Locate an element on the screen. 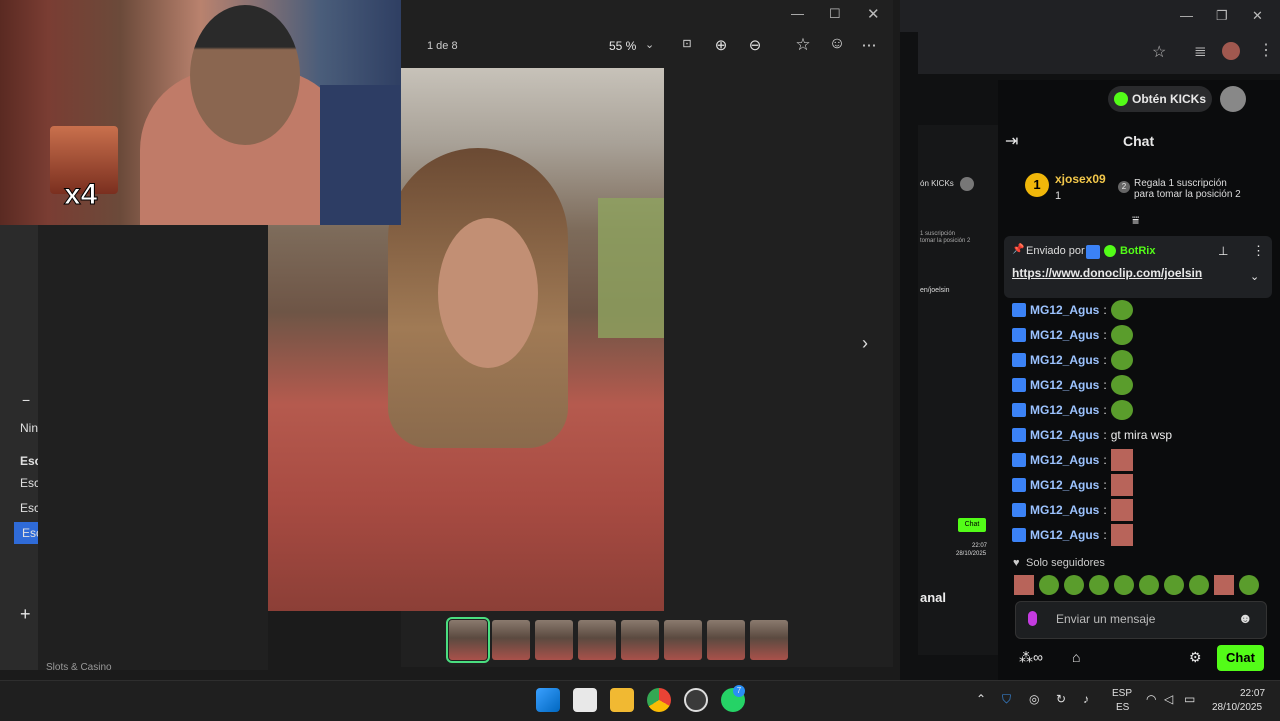 The image size is (1280, 721). gift-text-2: para tomar la posición 2 is located at coordinates (1187, 194).